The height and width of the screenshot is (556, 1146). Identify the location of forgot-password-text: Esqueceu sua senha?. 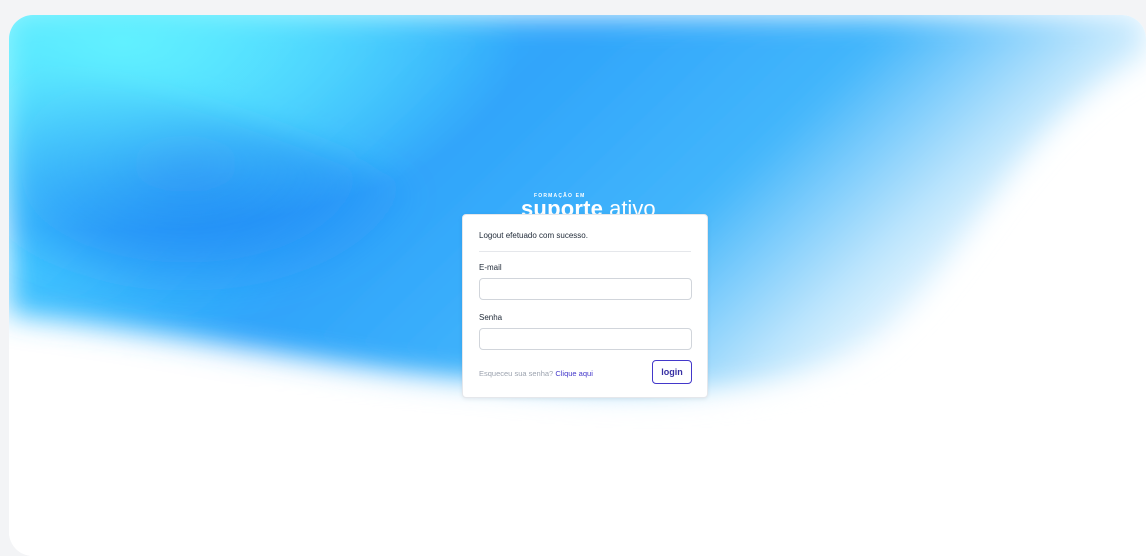
(516, 373).